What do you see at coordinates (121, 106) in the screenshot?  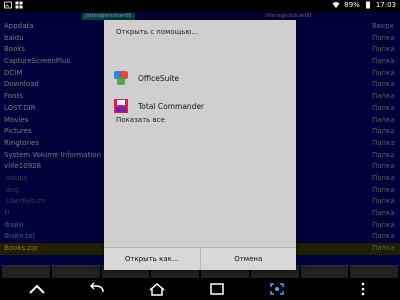 I see `total-commander-icon` at bounding box center [121, 106].